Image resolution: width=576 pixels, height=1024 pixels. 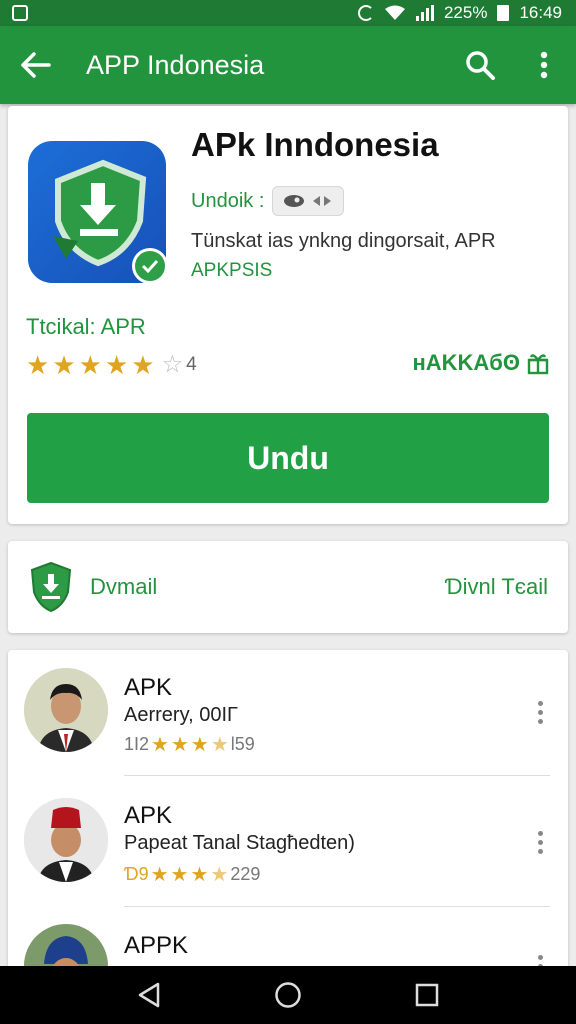 I want to click on star-outline-icon: ☆, so click(x=172, y=364).